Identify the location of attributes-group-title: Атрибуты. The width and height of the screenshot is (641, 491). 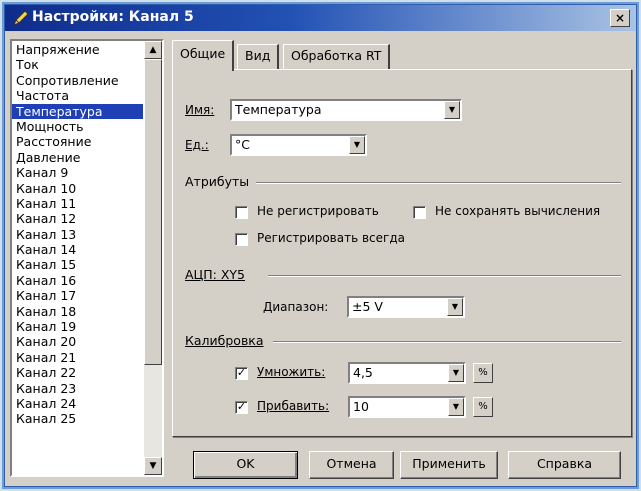
(217, 181).